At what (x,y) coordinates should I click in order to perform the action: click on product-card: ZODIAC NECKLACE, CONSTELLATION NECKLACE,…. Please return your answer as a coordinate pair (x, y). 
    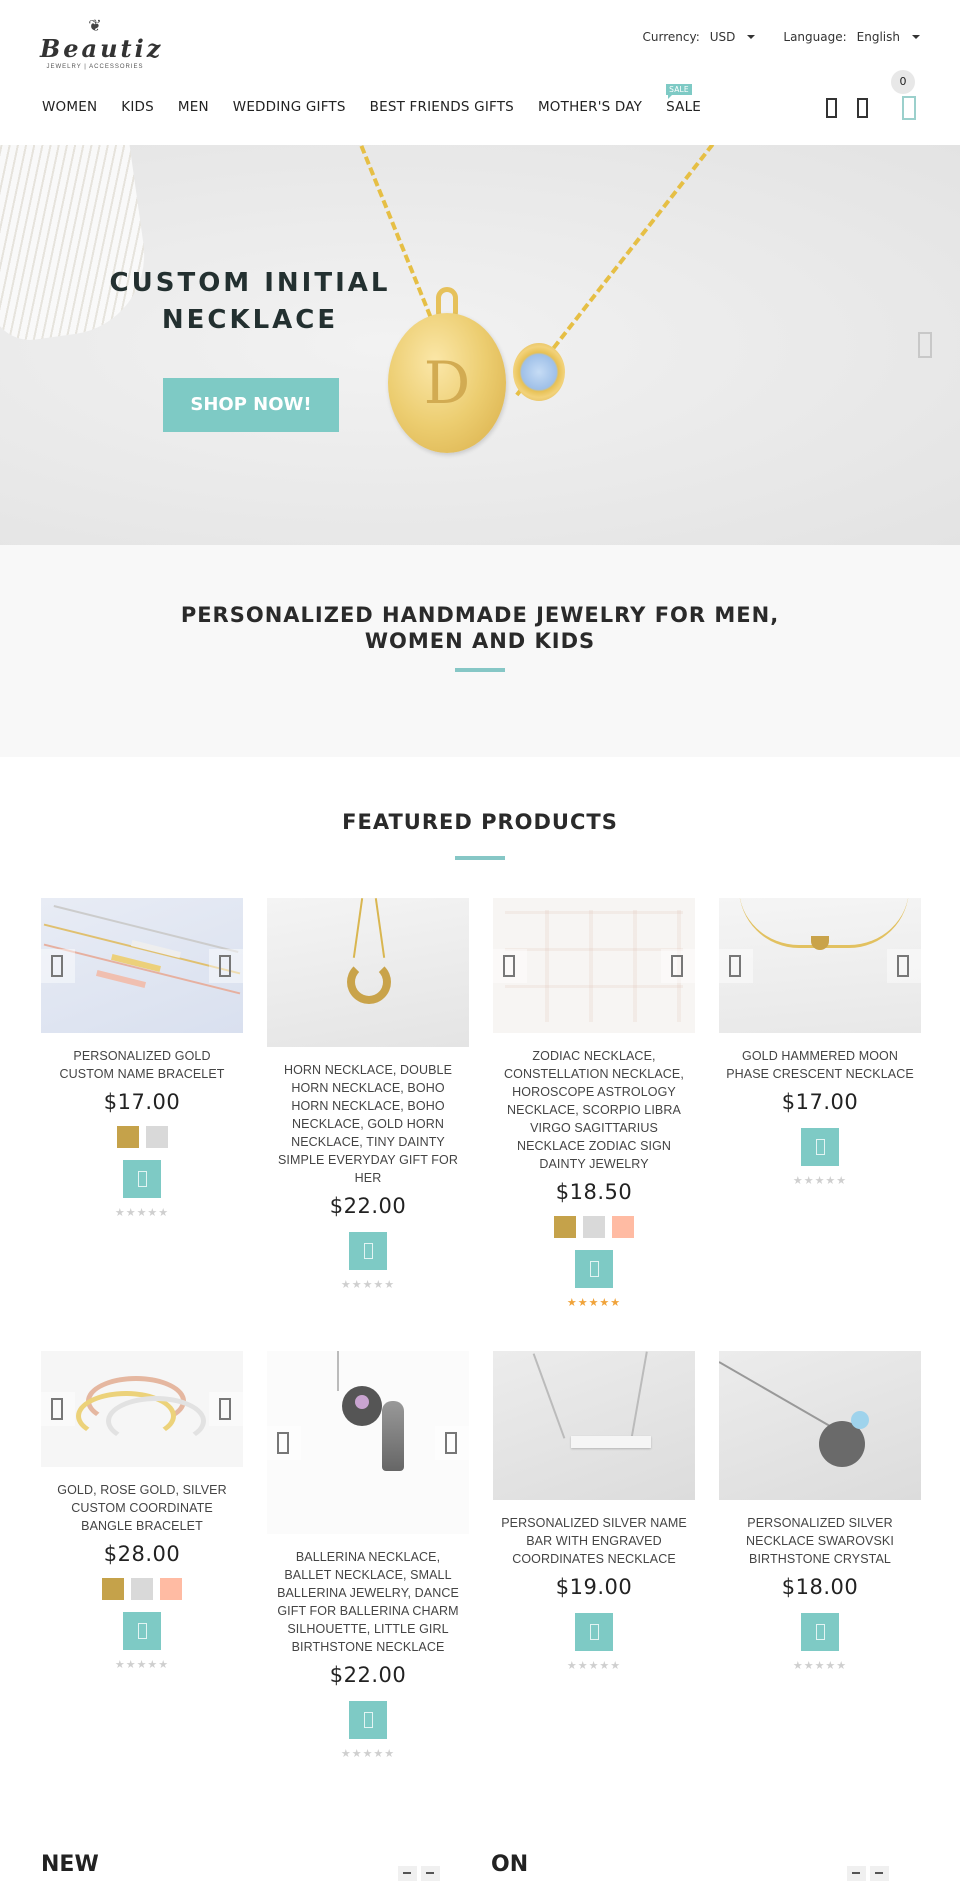
    Looking at the image, I should click on (594, 1104).